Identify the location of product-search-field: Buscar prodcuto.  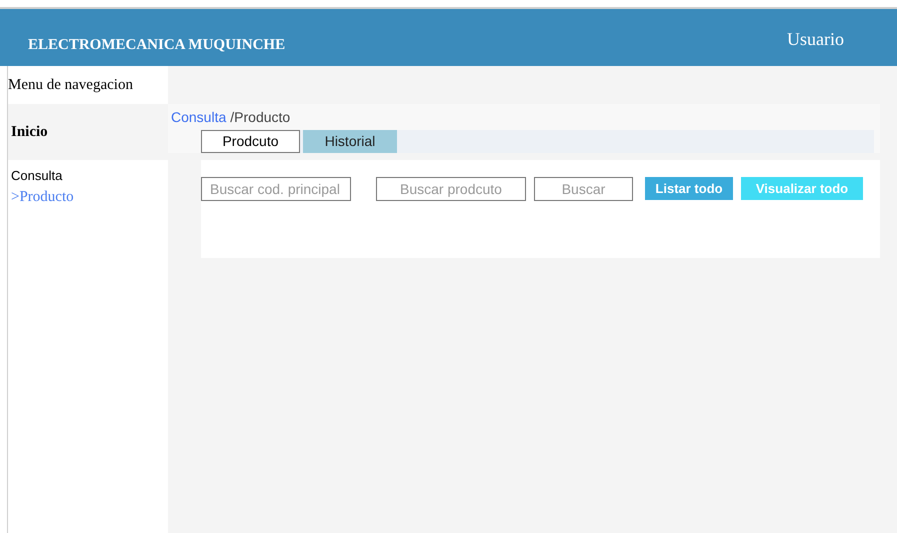
(451, 189).